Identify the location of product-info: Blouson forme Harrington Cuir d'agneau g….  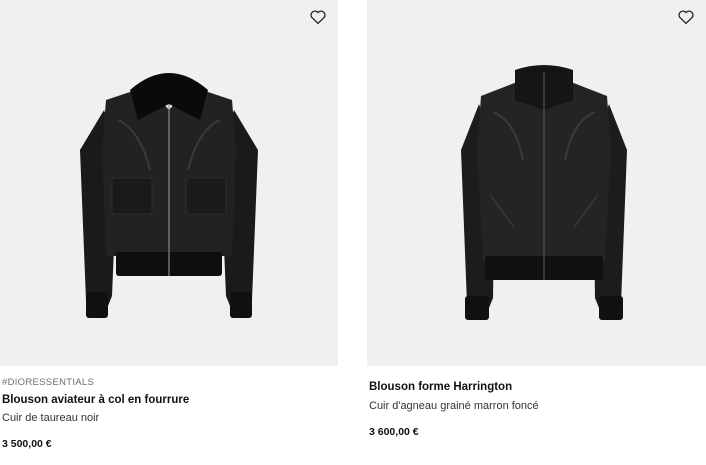
(536, 409).